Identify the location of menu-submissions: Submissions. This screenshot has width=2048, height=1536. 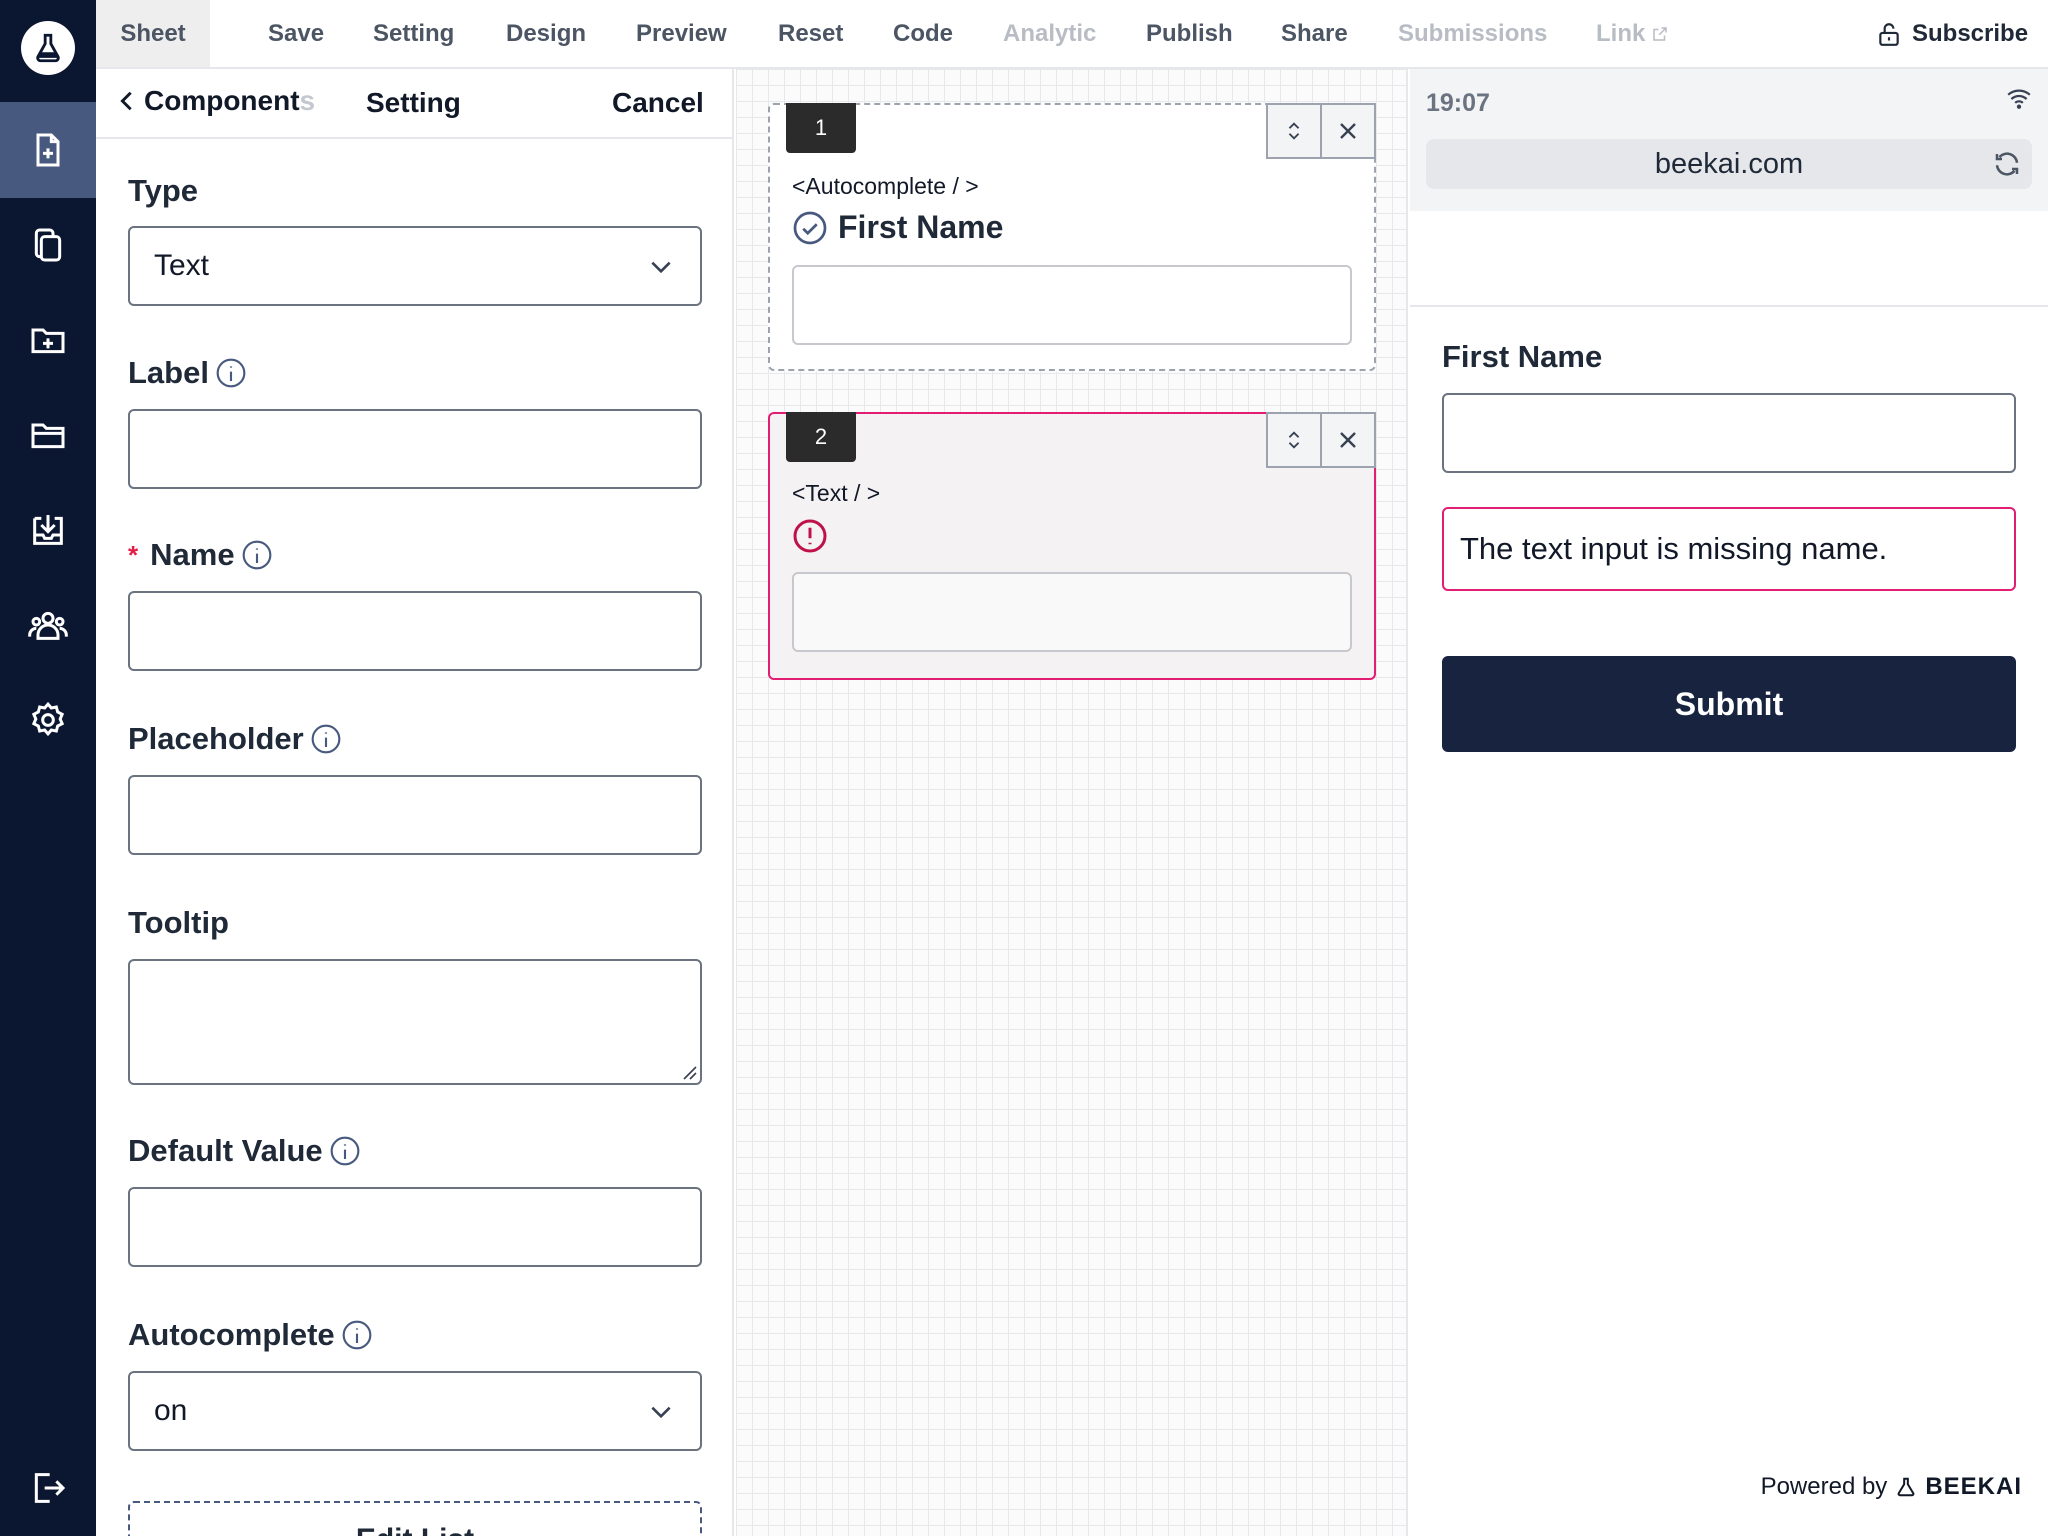
(1472, 33).